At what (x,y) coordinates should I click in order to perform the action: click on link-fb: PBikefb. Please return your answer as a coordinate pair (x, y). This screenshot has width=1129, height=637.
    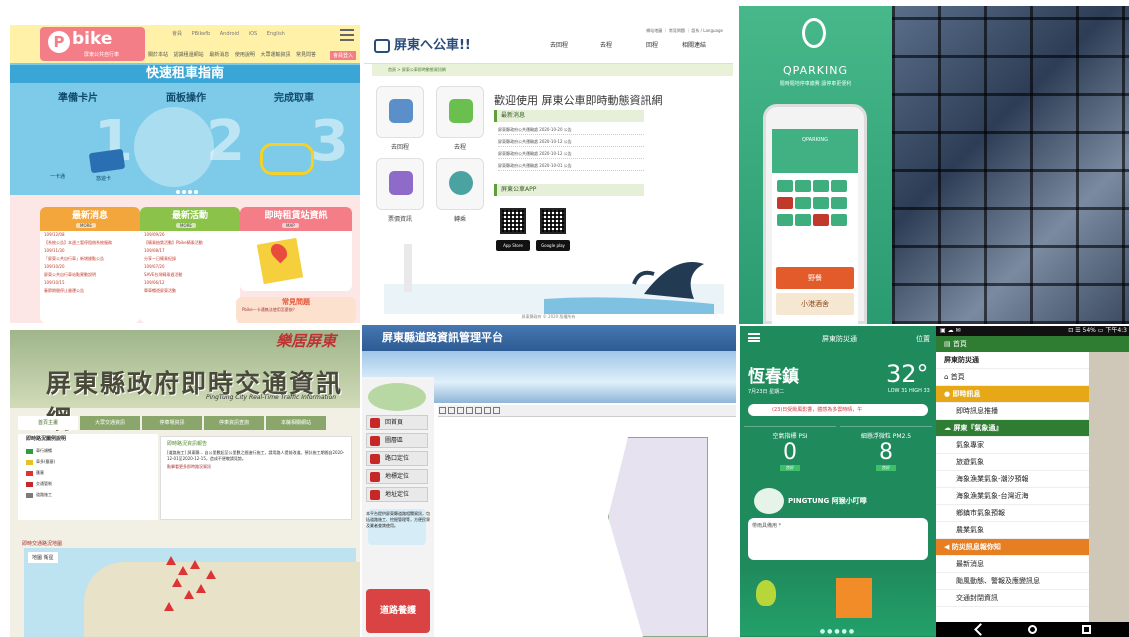
    Looking at the image, I should click on (201, 34).